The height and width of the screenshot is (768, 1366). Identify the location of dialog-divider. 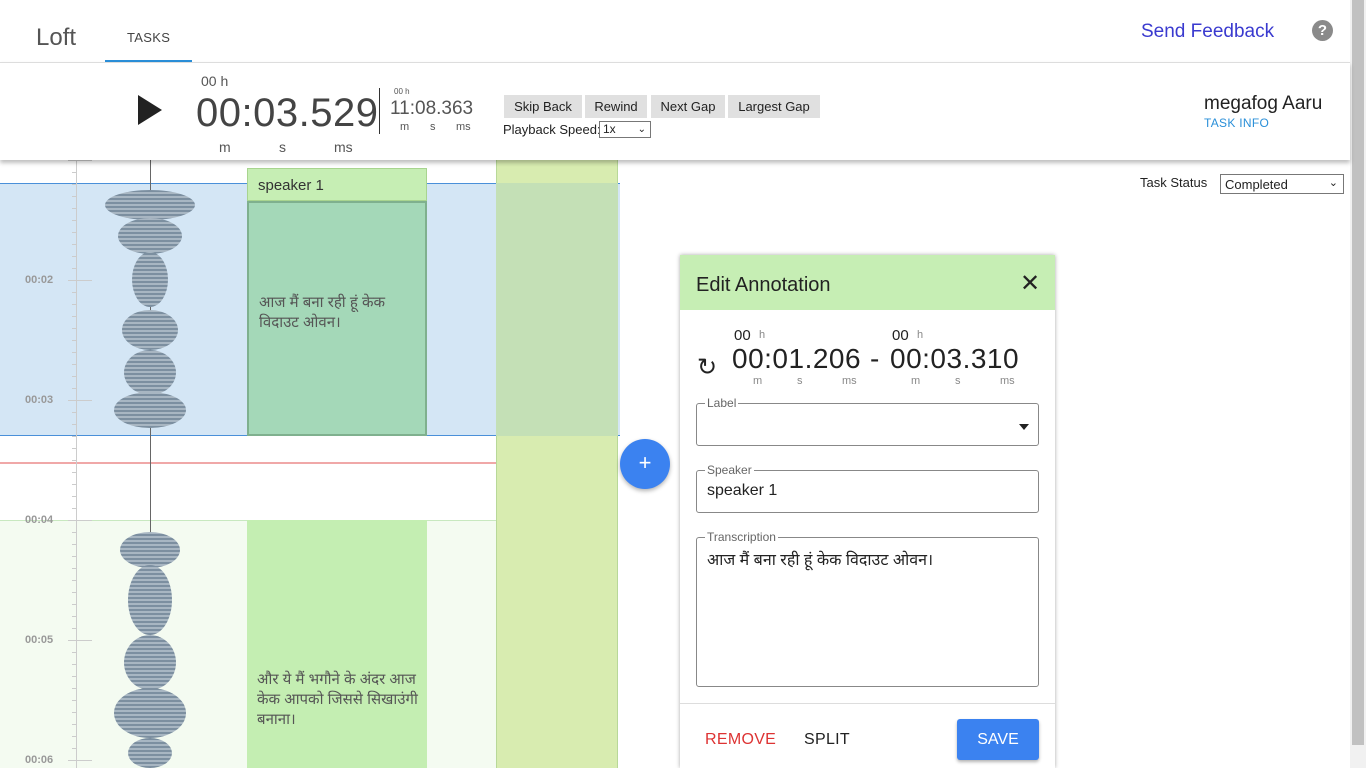
(867, 703).